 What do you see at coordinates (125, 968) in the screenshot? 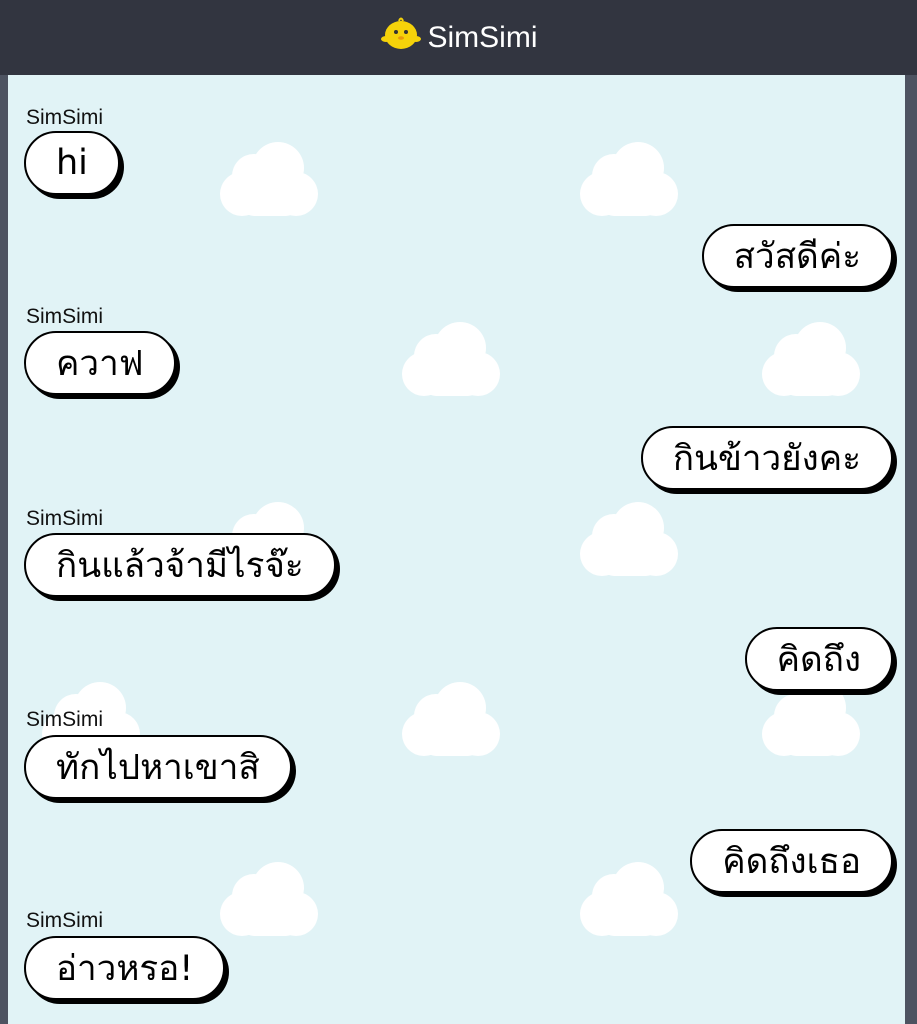
I see `bot-message-bubble: อ่าวหรอ!` at bounding box center [125, 968].